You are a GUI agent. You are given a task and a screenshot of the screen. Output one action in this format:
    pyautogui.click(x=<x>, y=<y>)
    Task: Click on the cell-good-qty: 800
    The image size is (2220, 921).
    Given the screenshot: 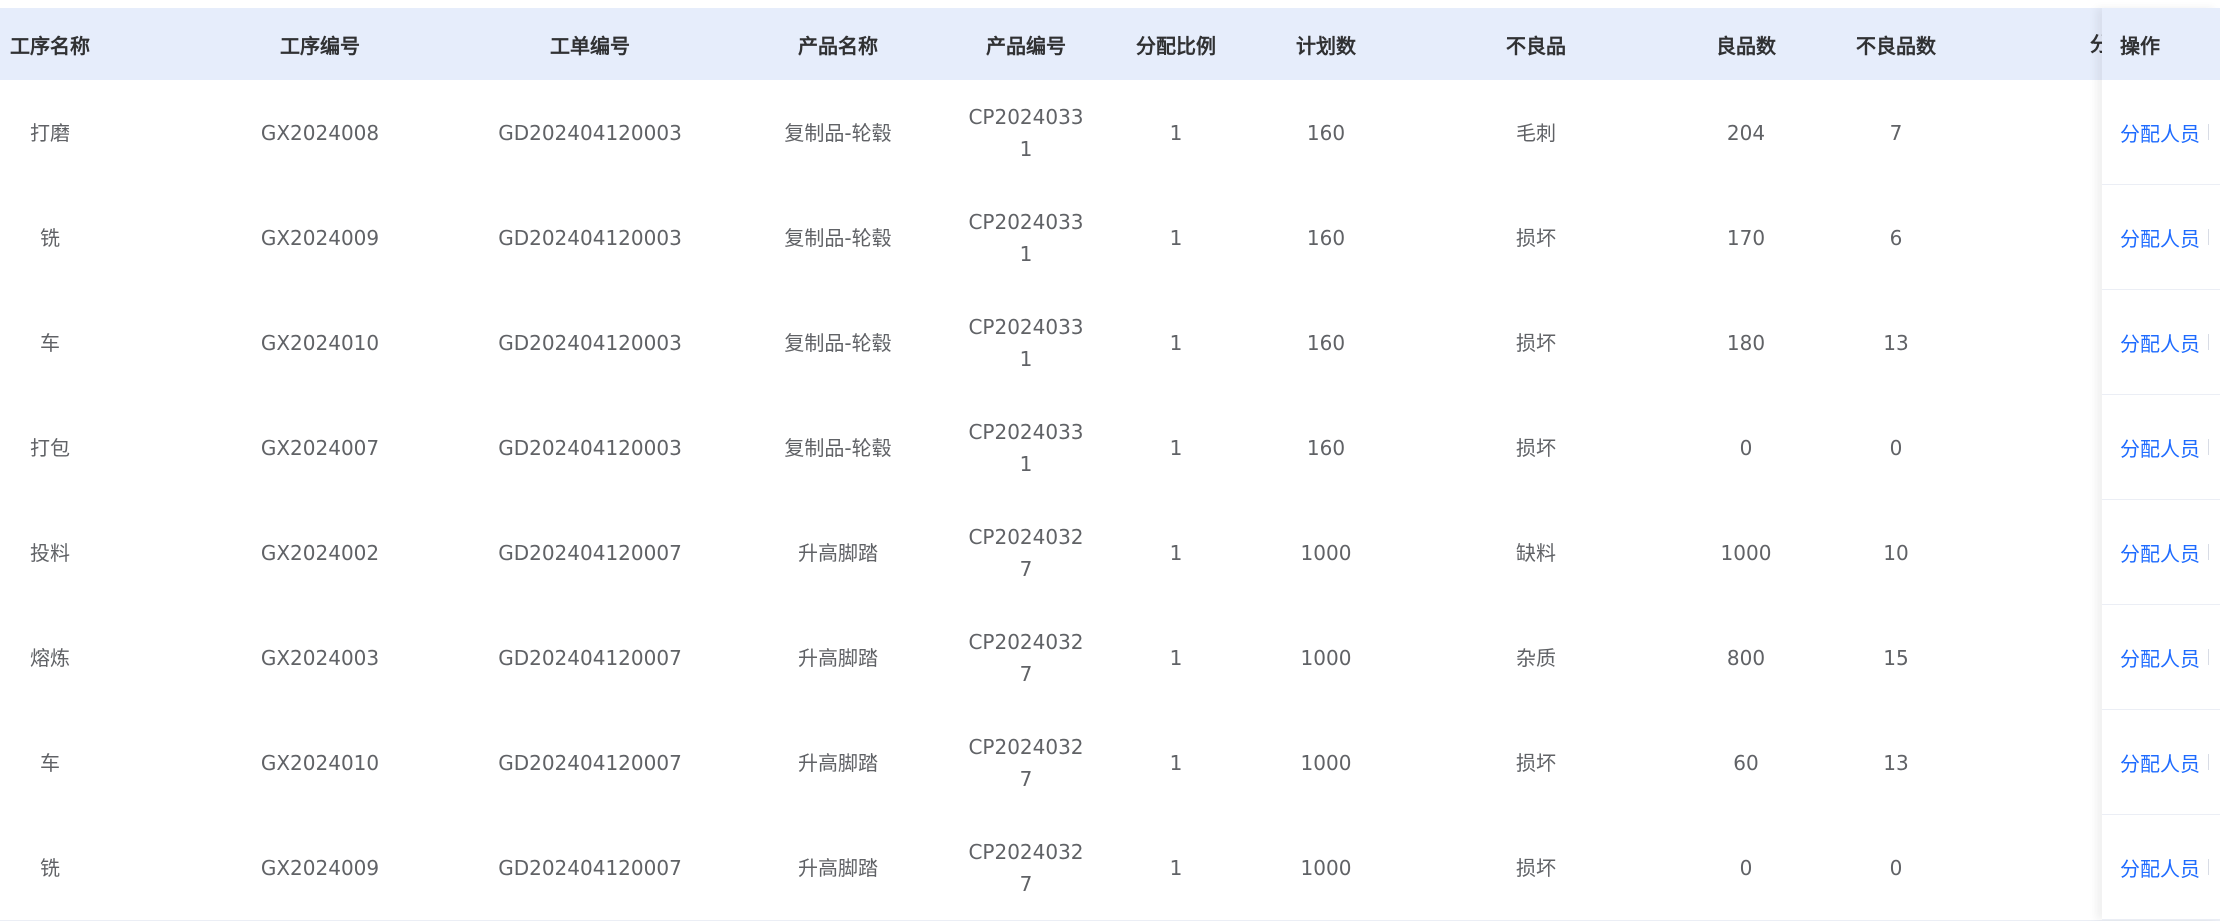 What is the action you would take?
    pyautogui.click(x=1746, y=657)
    